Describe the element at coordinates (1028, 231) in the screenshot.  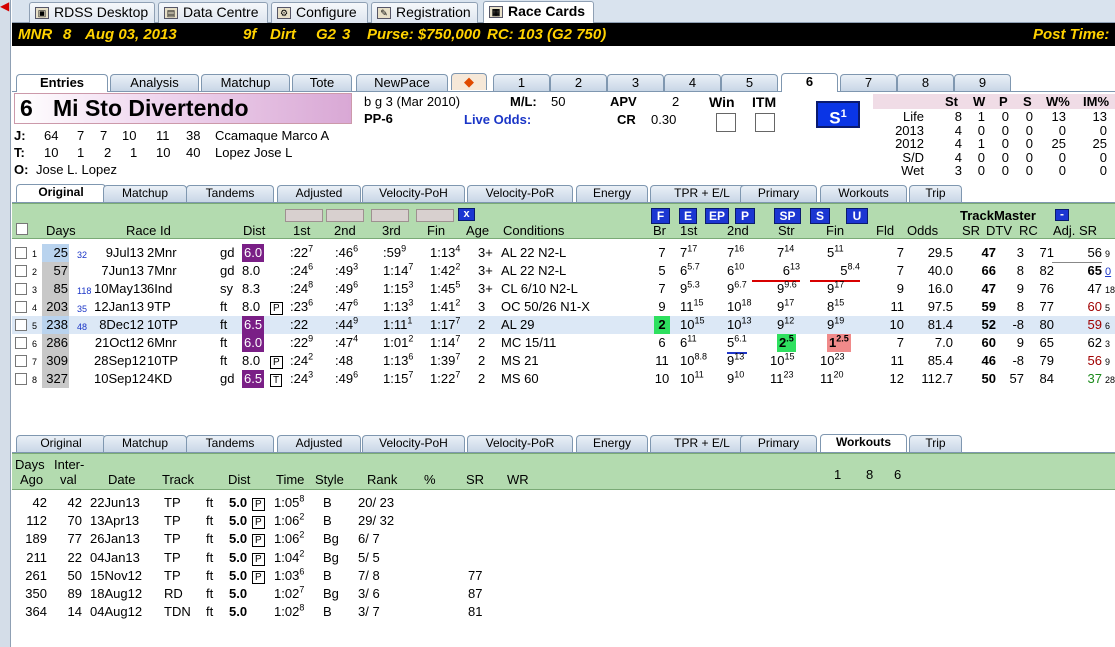
I see `col-rc: RC` at that location.